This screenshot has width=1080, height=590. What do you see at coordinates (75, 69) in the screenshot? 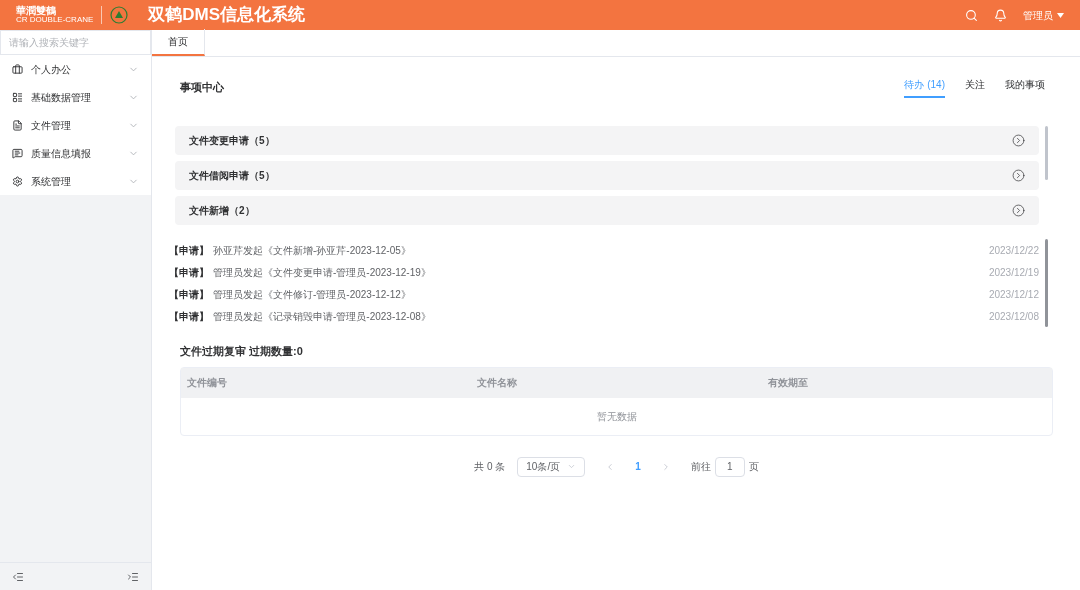
I see `menu-item: 个人办公` at bounding box center [75, 69].